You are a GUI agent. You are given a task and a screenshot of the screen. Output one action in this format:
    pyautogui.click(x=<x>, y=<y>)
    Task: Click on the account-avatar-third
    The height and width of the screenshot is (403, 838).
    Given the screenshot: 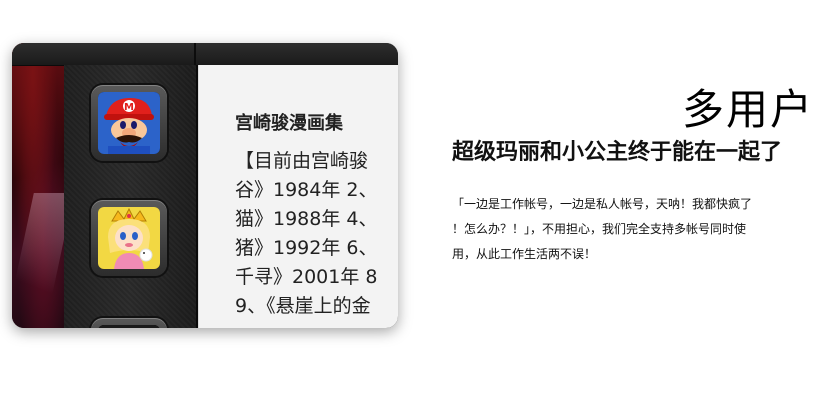 What is the action you would take?
    pyautogui.click(x=129, y=323)
    